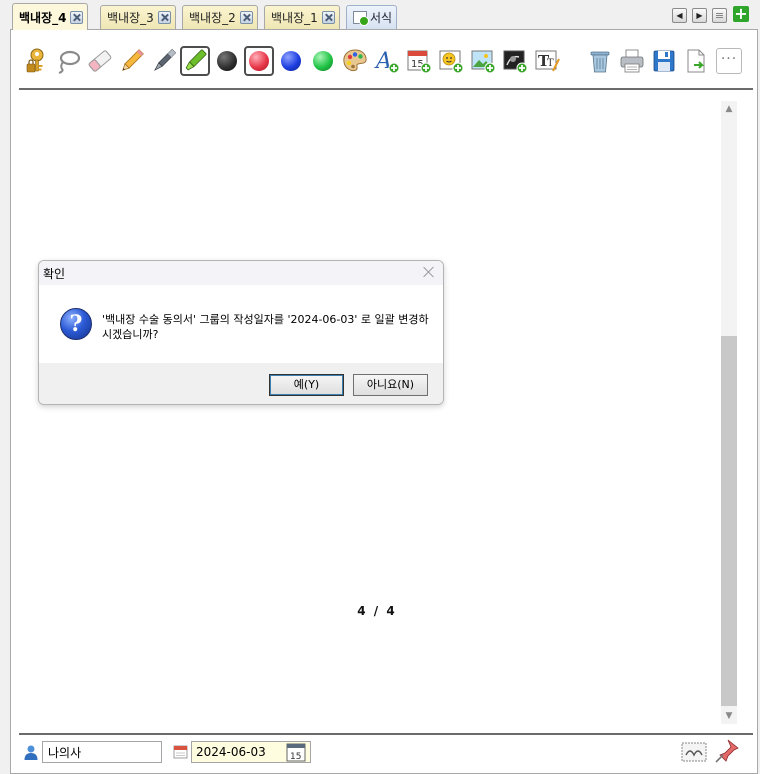 The height and width of the screenshot is (774, 760). I want to click on tab-label: 백내장_3, so click(130, 18).